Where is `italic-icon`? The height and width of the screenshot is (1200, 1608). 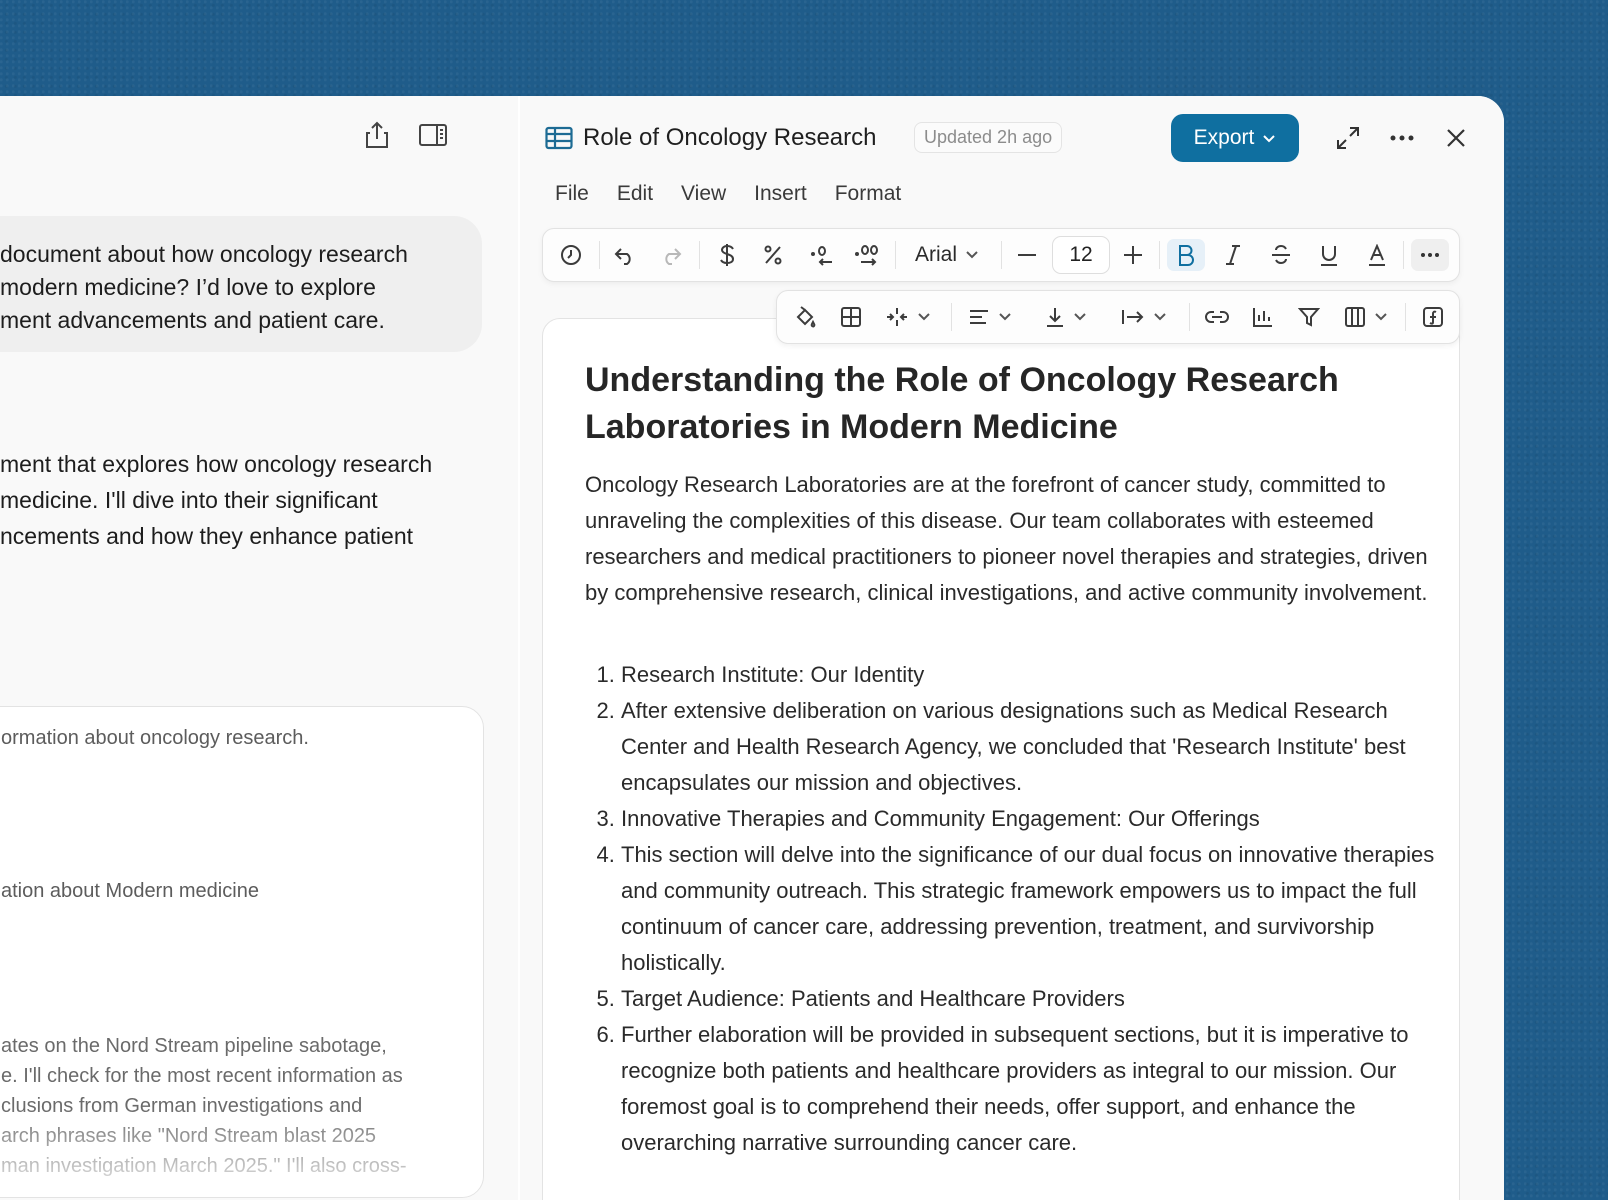
italic-icon is located at coordinates (1233, 255).